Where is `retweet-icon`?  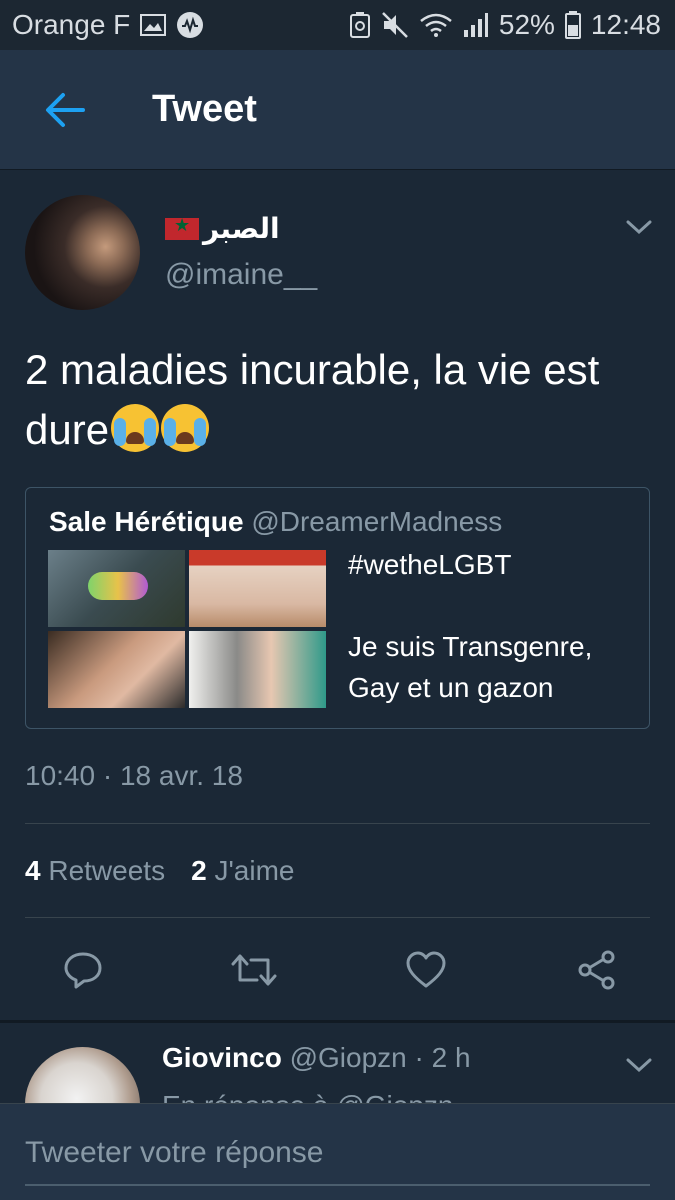 retweet-icon is located at coordinates (254, 970).